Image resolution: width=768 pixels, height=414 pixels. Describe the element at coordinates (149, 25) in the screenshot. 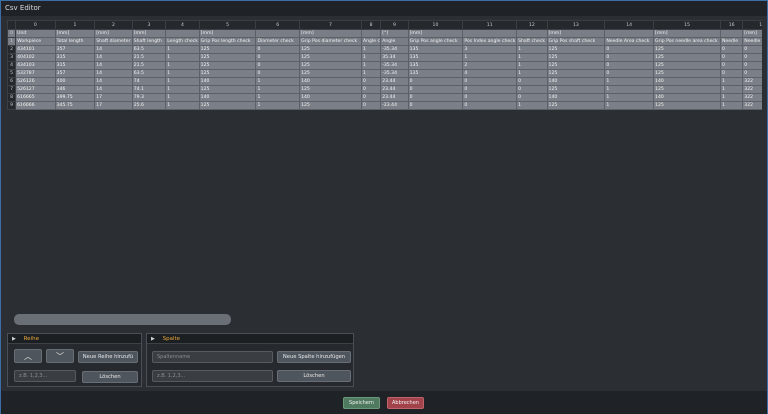

I see `column-header: 3` at that location.